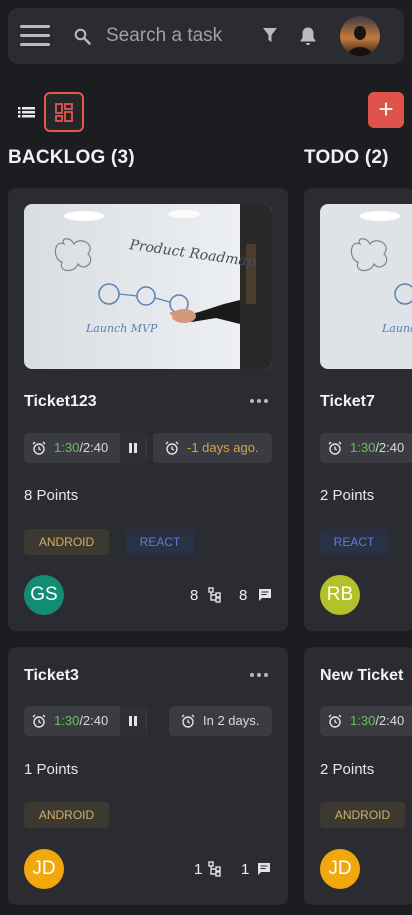 Image resolution: width=412 pixels, height=915 pixels. I want to click on task-card: New Ticket 1:30/2:40 2 Points ANDROID JD, so click(358, 776).